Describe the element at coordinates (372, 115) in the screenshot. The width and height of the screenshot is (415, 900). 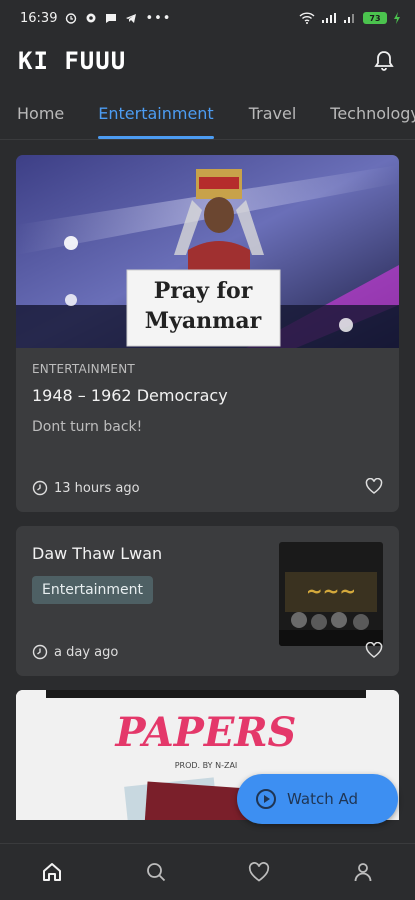
I see `tab-technology: Technology` at that location.